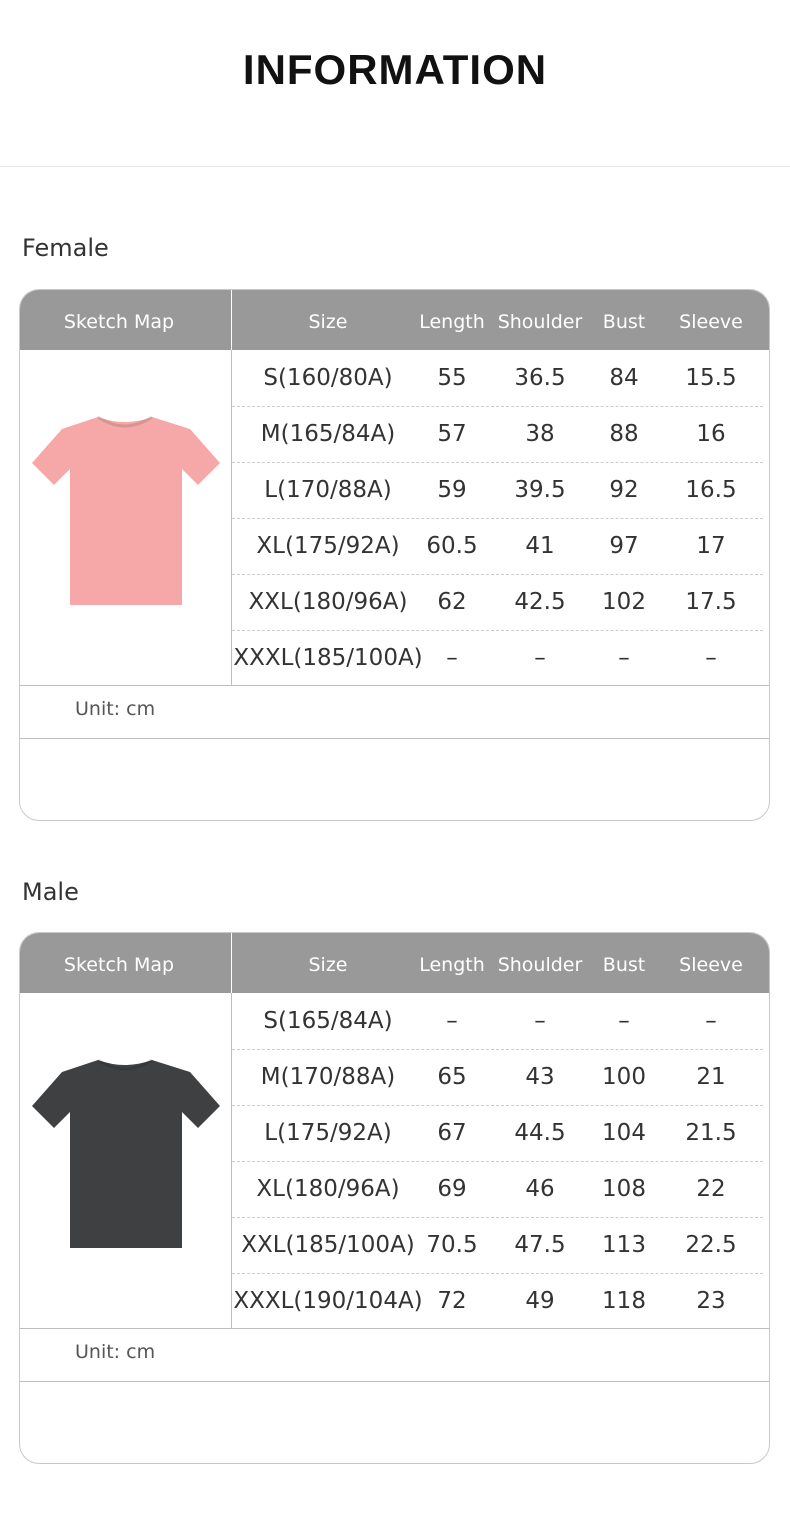  What do you see at coordinates (497, 490) in the screenshot?
I see `table-row: L(170/88A) 59 39.5 92 16.5` at bounding box center [497, 490].